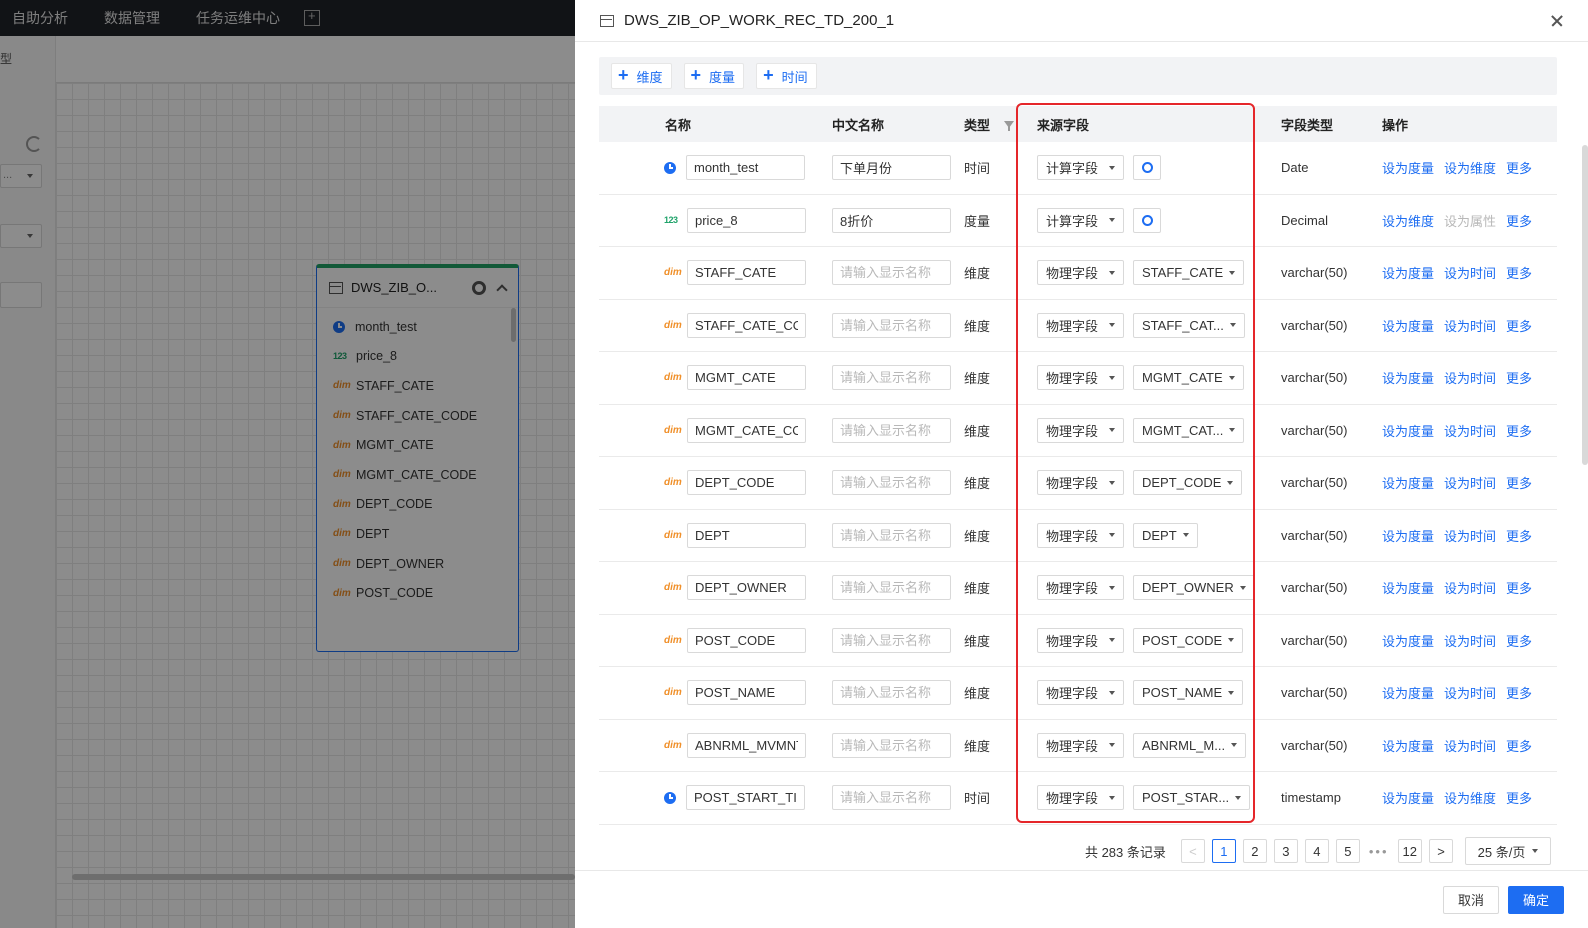  I want to click on calc-settings-button, so click(1147, 168).